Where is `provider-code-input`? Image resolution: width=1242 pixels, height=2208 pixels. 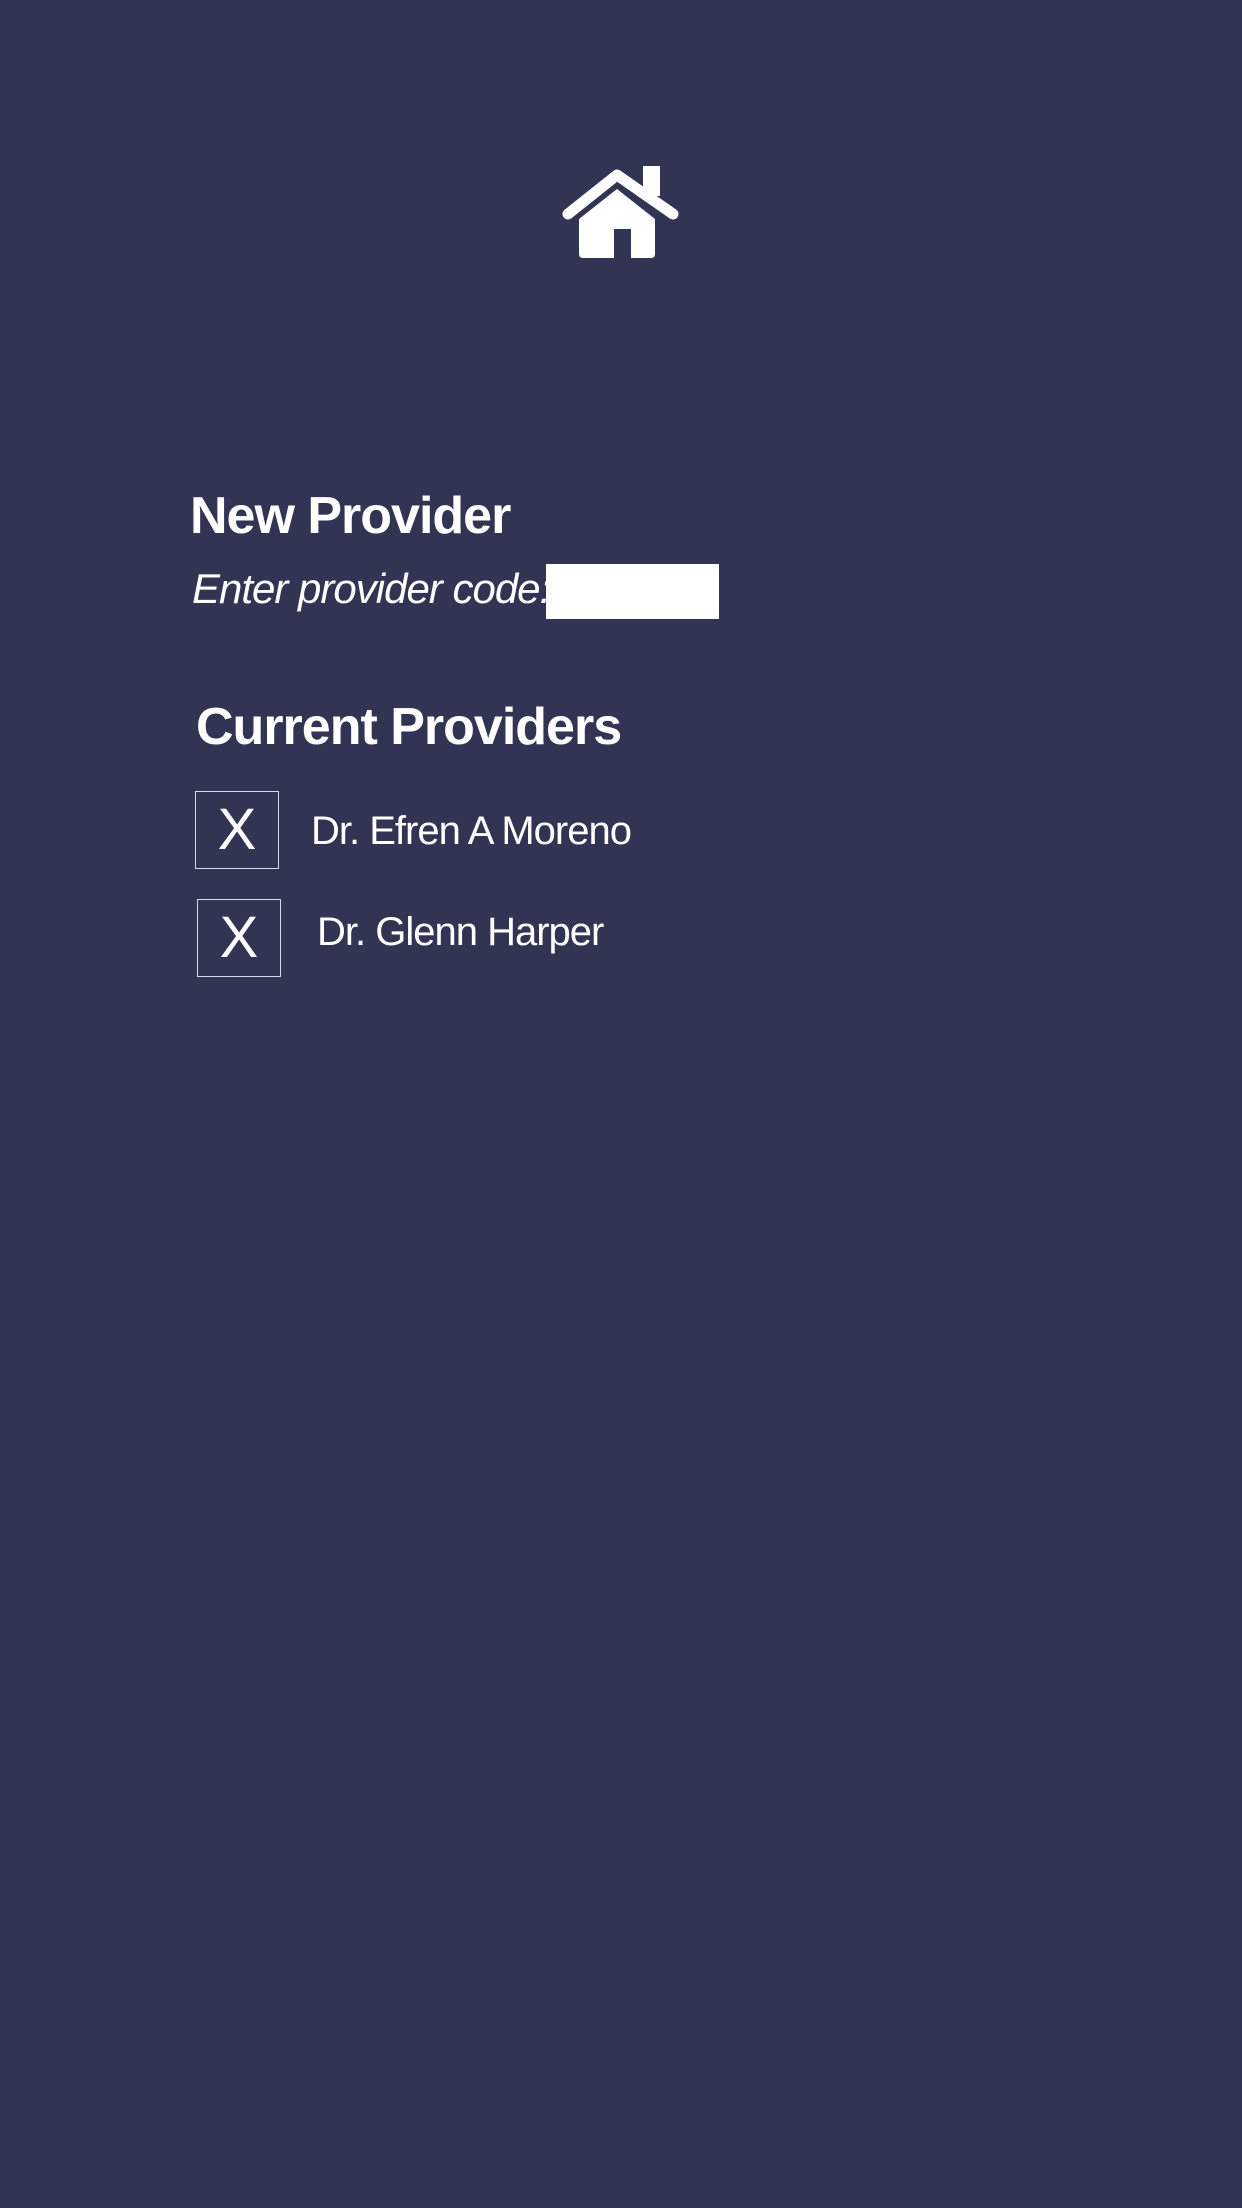
provider-code-input is located at coordinates (632, 591).